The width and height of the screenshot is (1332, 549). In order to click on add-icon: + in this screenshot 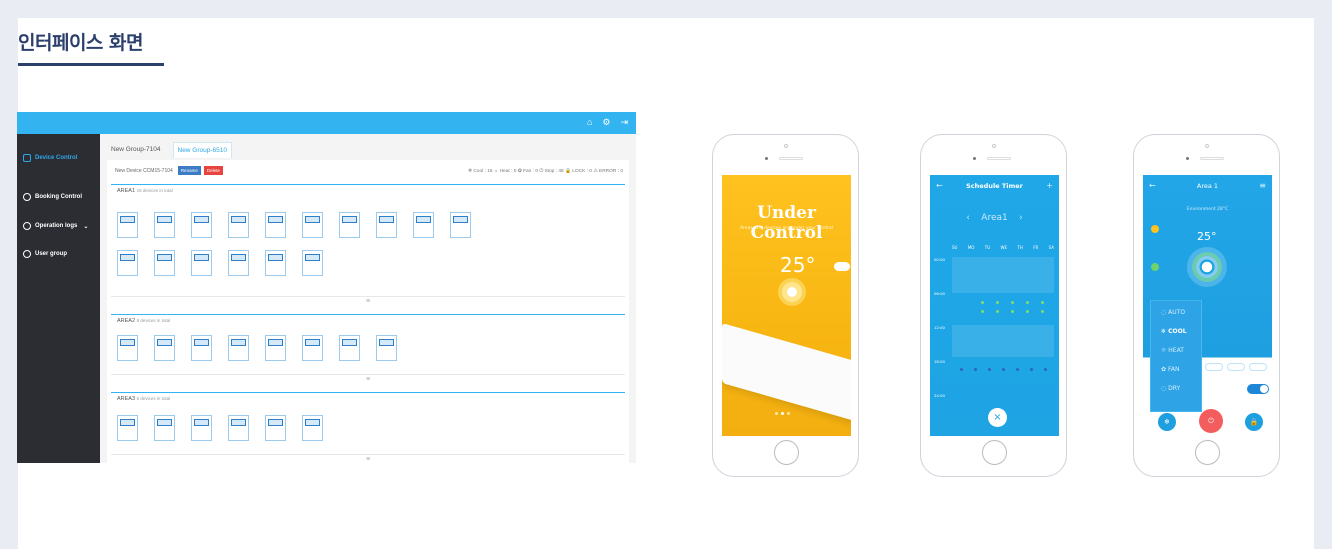, I will do `click(1049, 186)`.